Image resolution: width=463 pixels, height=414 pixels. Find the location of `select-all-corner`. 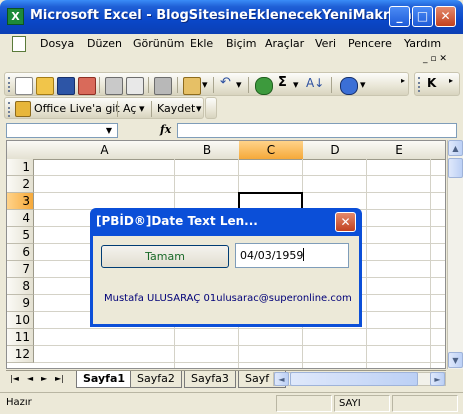

select-all-corner is located at coordinates (21, 150).